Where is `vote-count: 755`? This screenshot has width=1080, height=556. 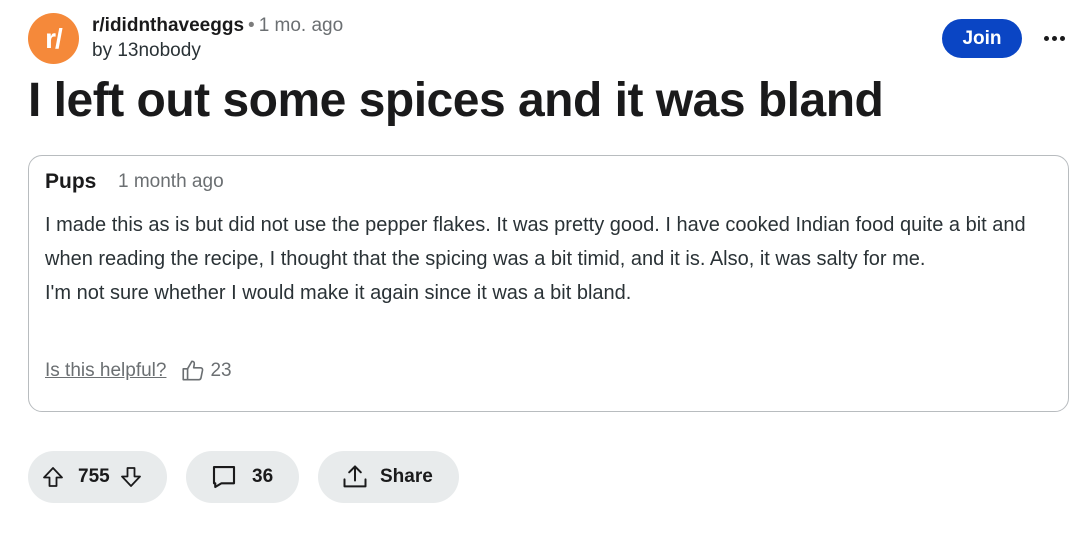 vote-count: 755 is located at coordinates (94, 476).